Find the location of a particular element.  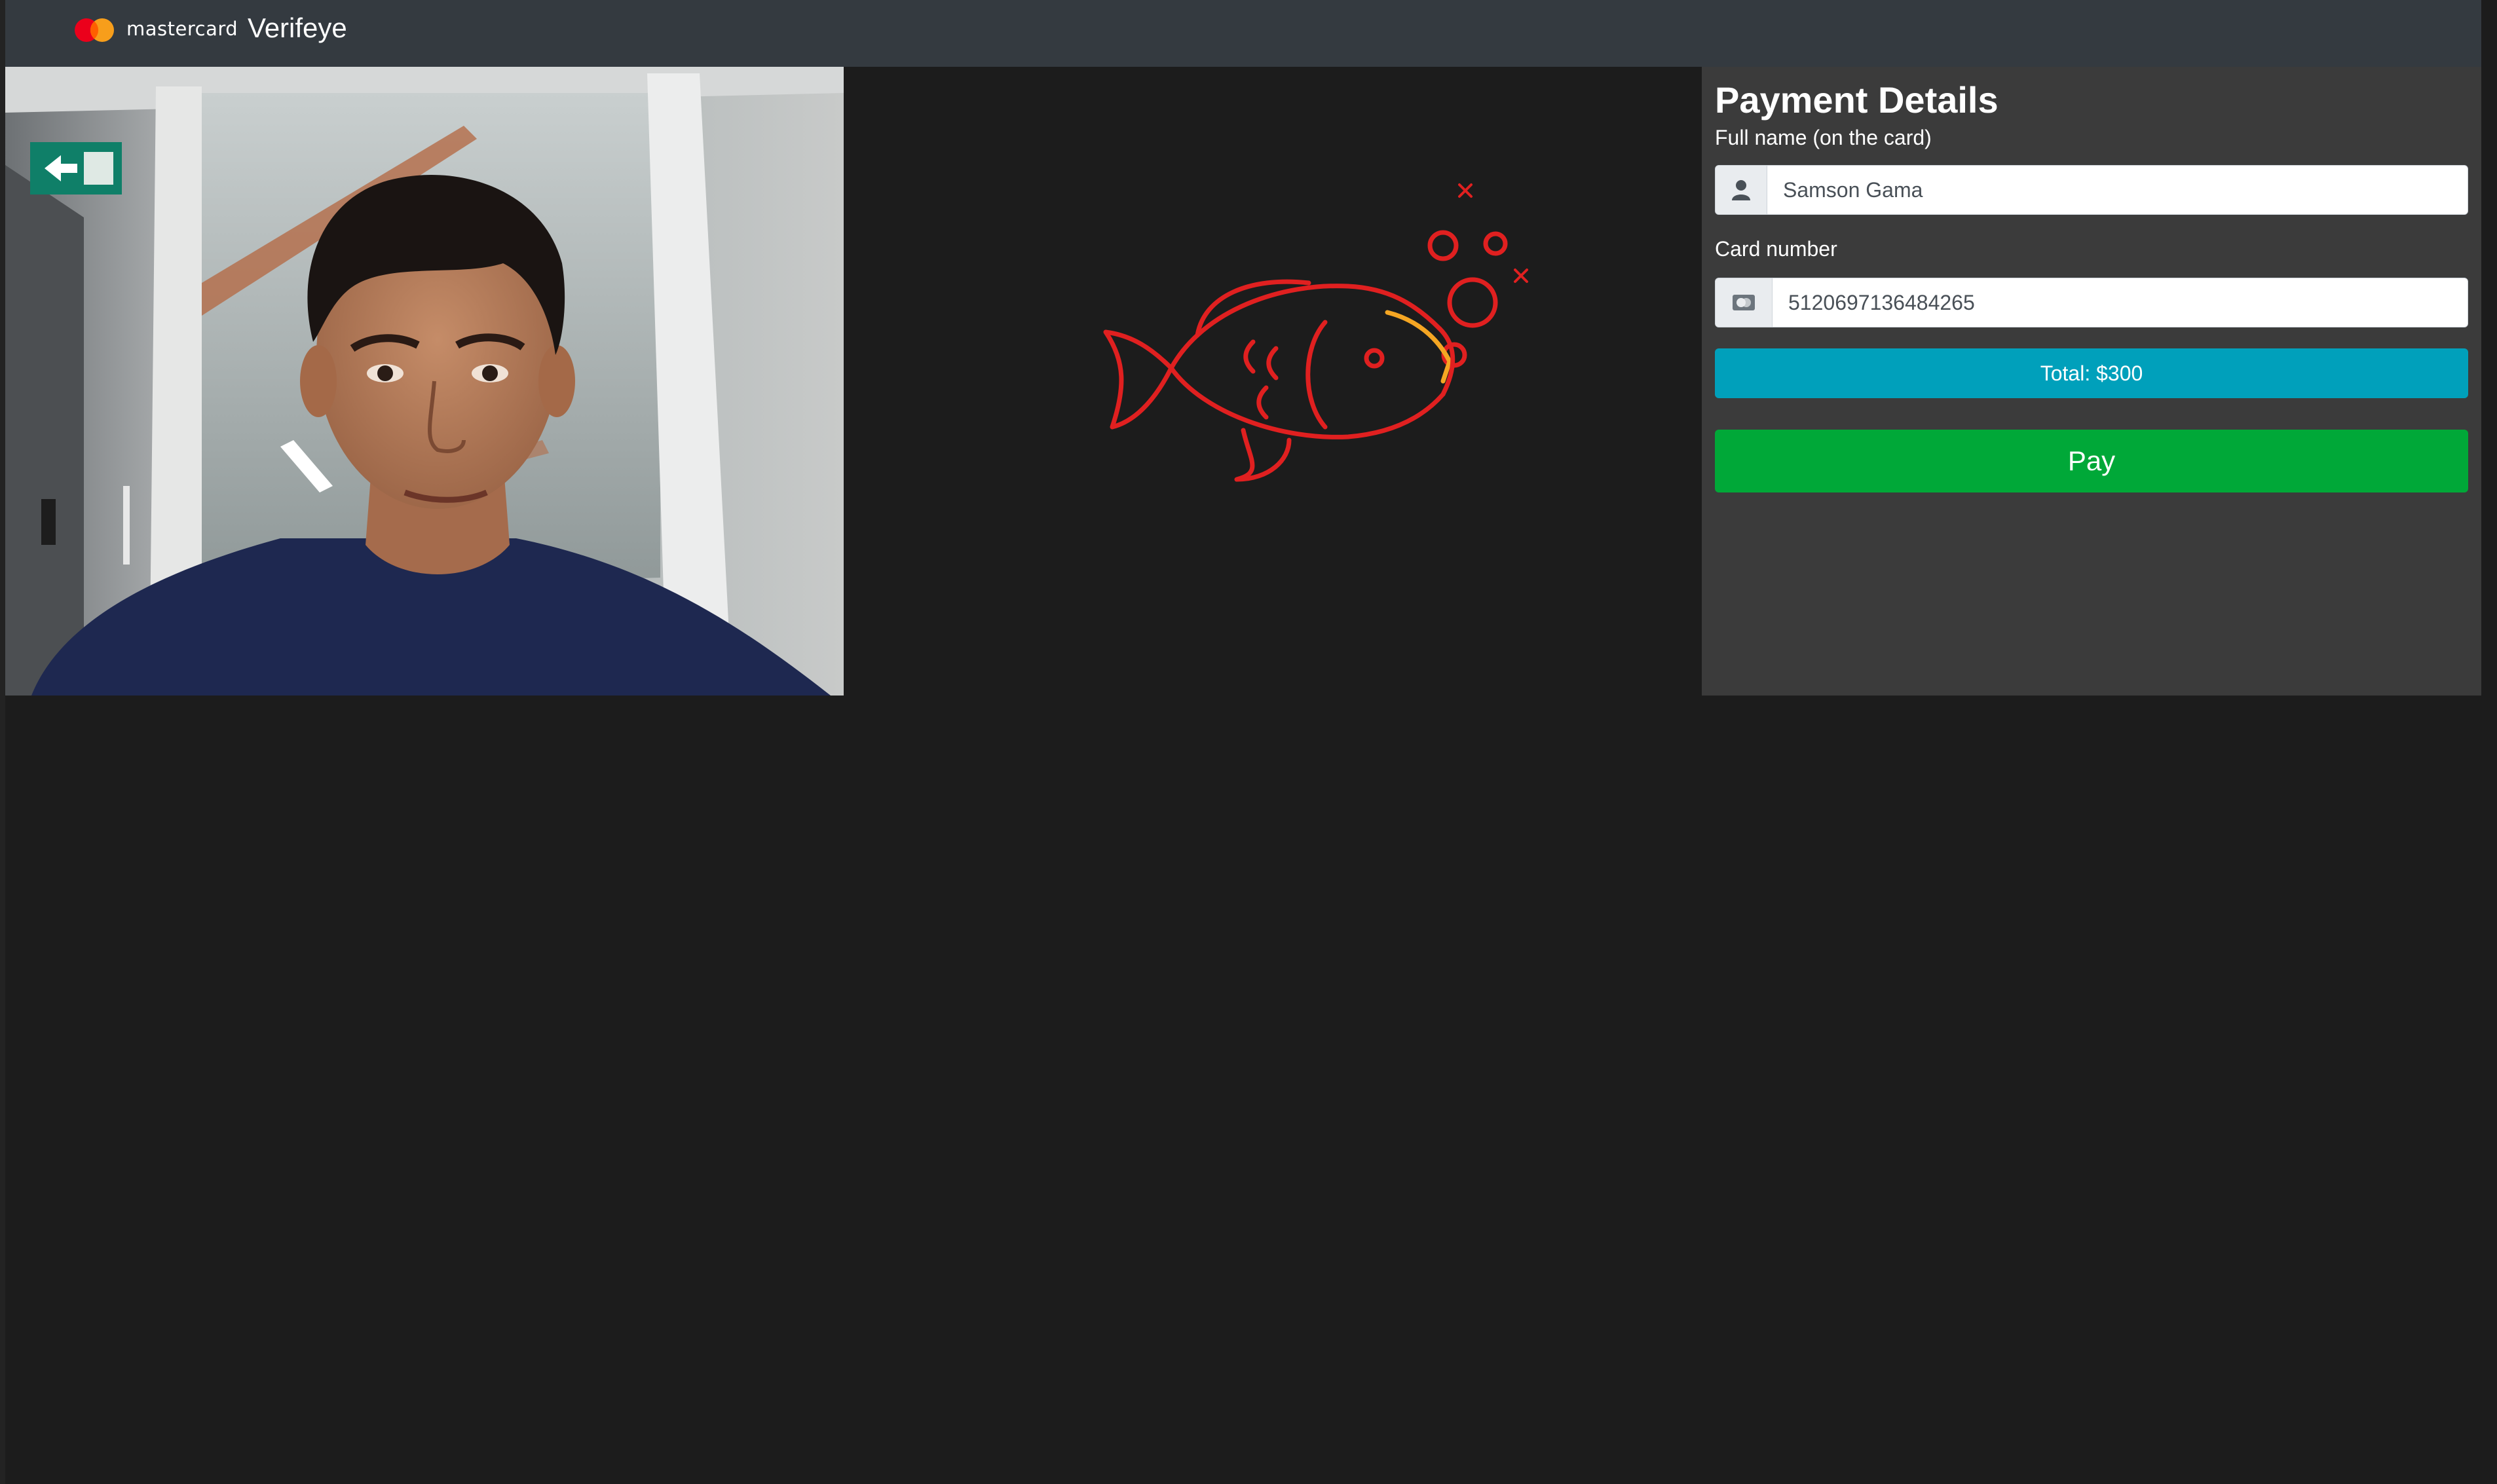

card-field-group is located at coordinates (2091, 302).